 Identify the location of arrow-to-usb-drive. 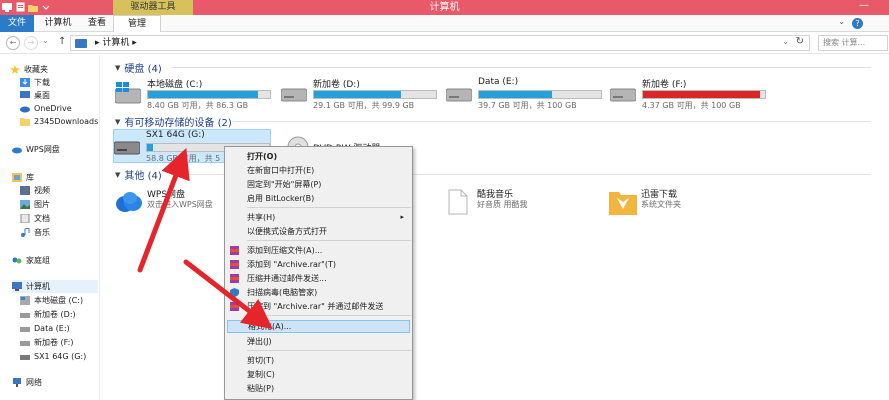
(163, 210).